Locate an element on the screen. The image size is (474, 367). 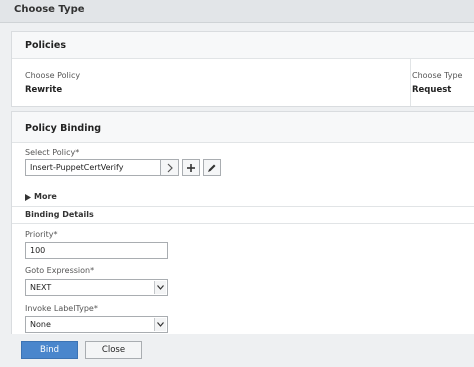
edit-policy-button is located at coordinates (212, 167).